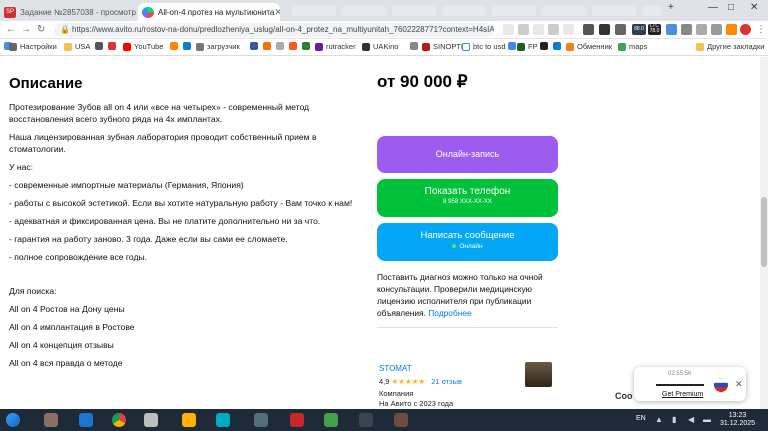  Describe the element at coordinates (484, 46) in the screenshot. I see `bookmark-btc-to-usd: btc to usd` at that location.